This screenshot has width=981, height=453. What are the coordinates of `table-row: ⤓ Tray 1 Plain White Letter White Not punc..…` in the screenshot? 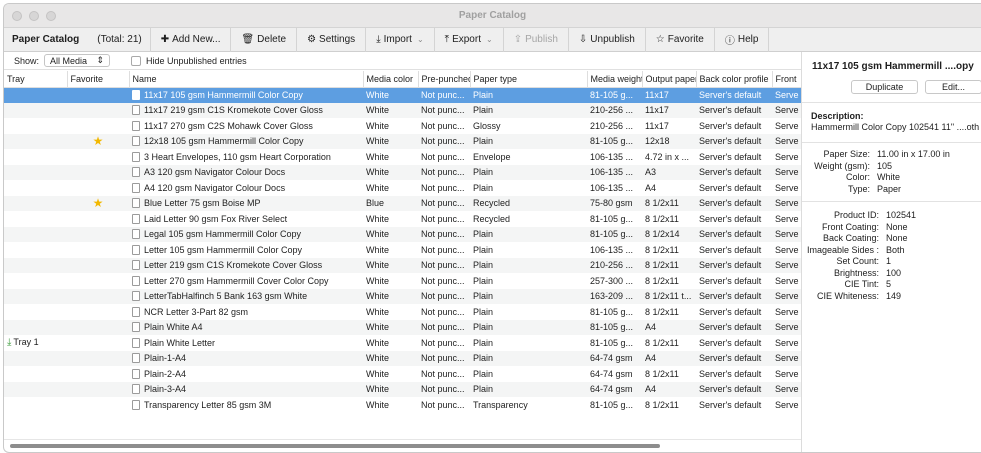 It's located at (402, 343).